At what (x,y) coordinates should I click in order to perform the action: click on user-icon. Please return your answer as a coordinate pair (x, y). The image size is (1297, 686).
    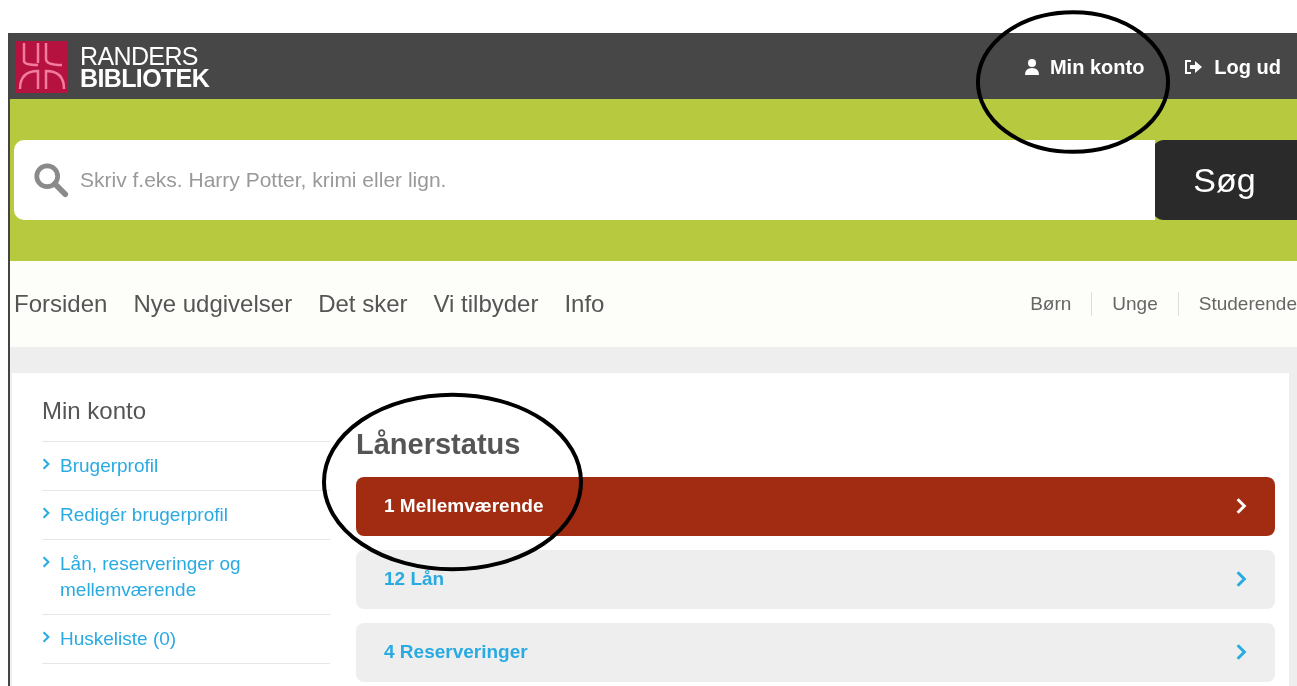
    Looking at the image, I should click on (1031, 66).